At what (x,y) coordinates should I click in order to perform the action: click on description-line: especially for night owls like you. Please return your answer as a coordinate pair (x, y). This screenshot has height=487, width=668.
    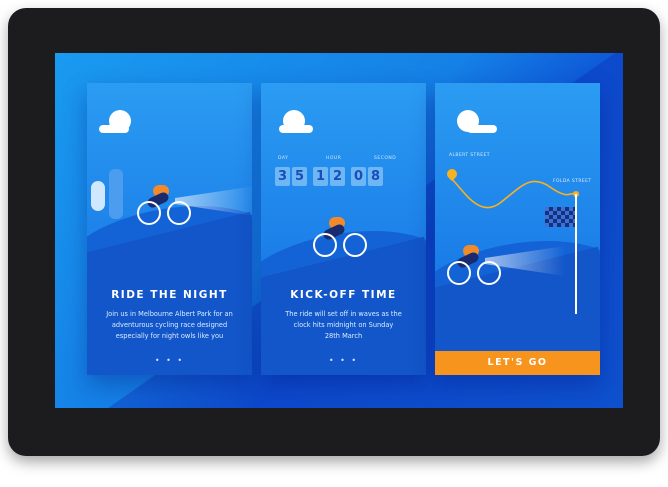
    Looking at the image, I should click on (169, 336).